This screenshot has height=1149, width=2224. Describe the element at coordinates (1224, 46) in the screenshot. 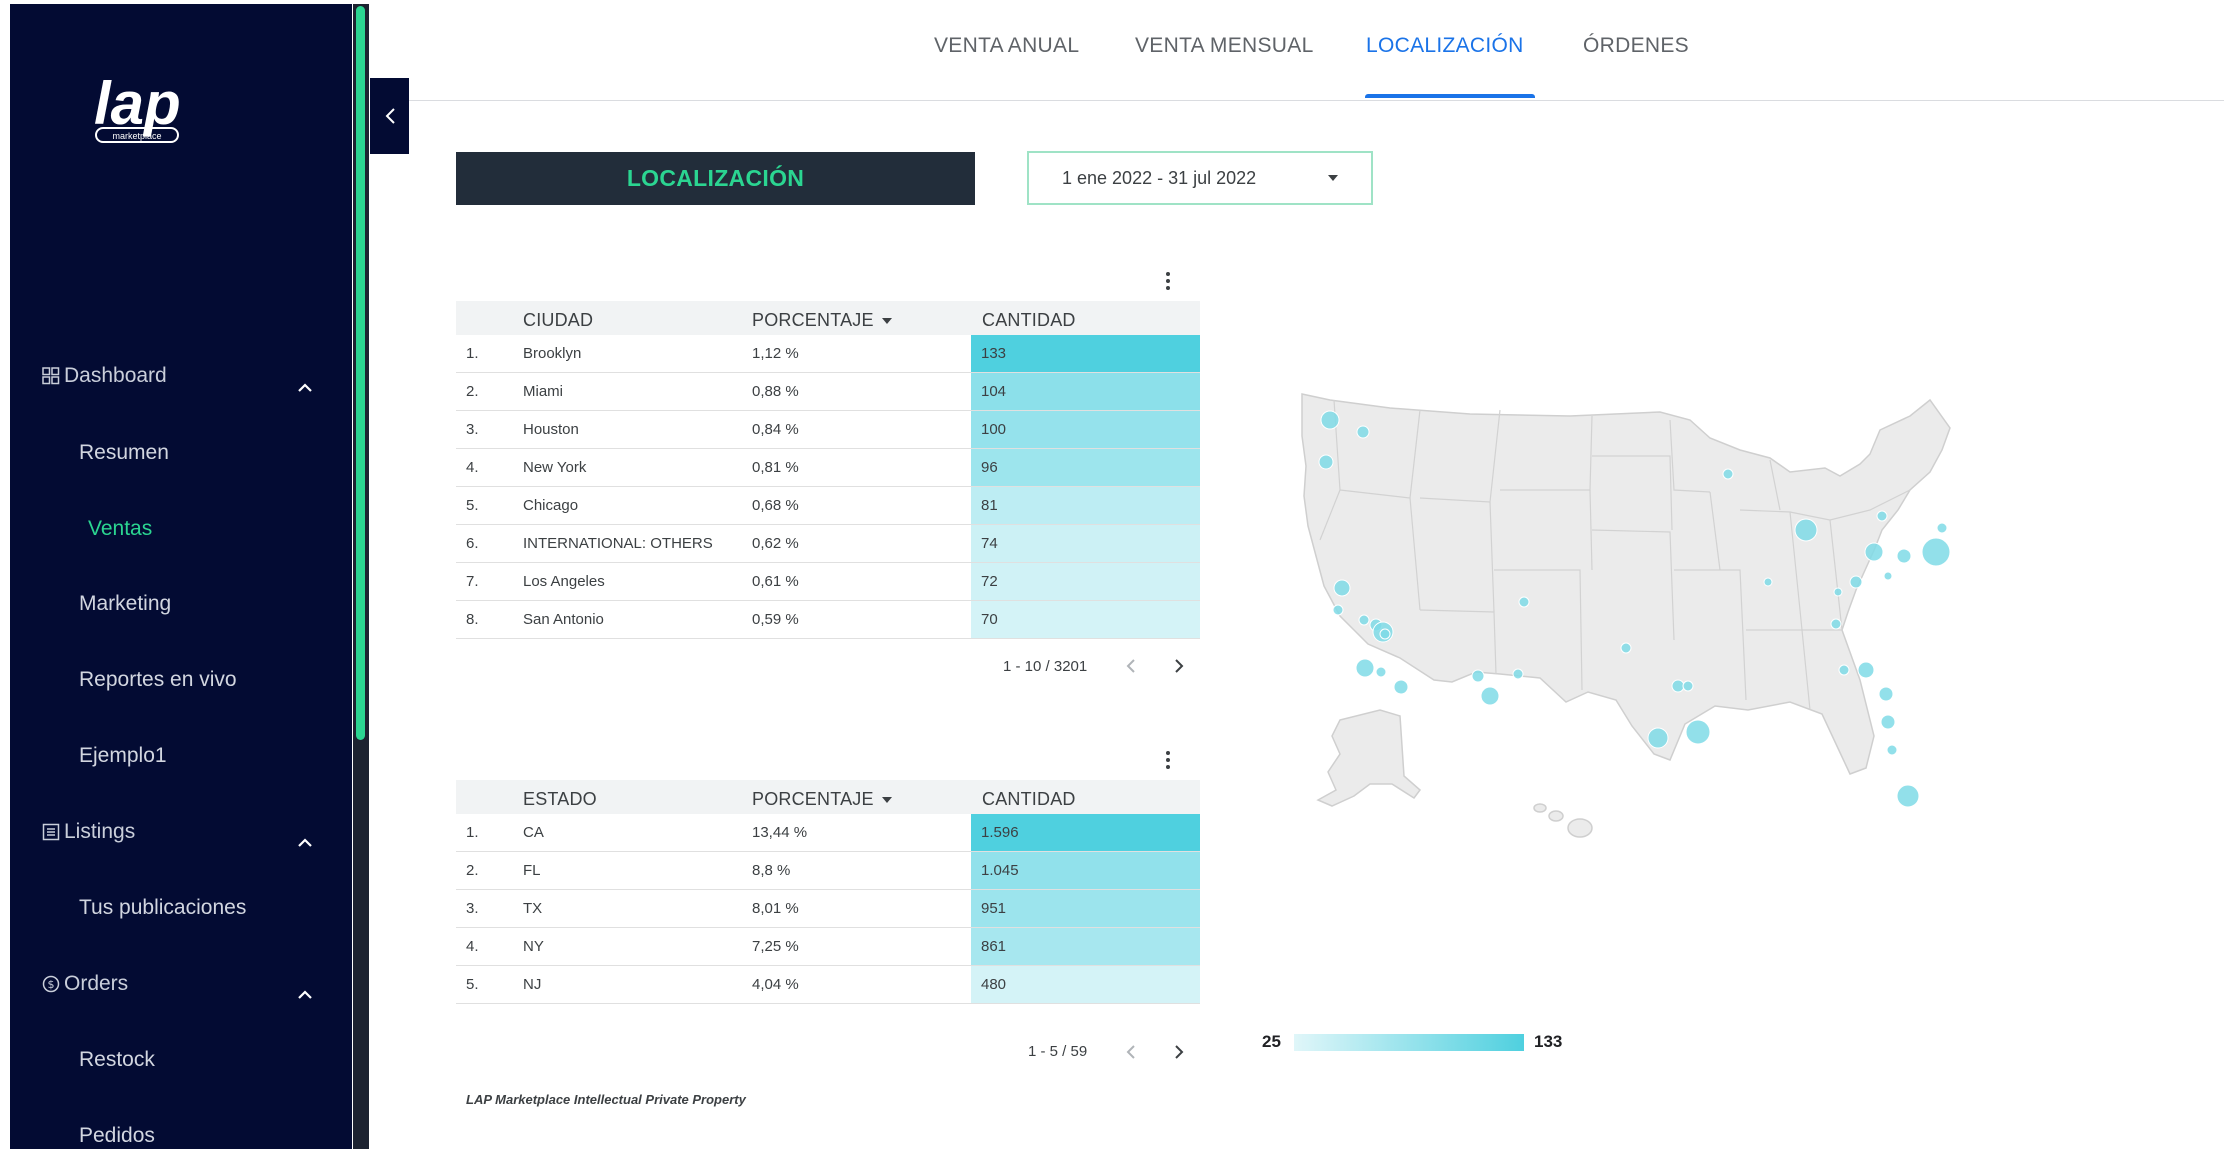

I see `tab-venta-mensual: VENTA MENSUAL` at that location.